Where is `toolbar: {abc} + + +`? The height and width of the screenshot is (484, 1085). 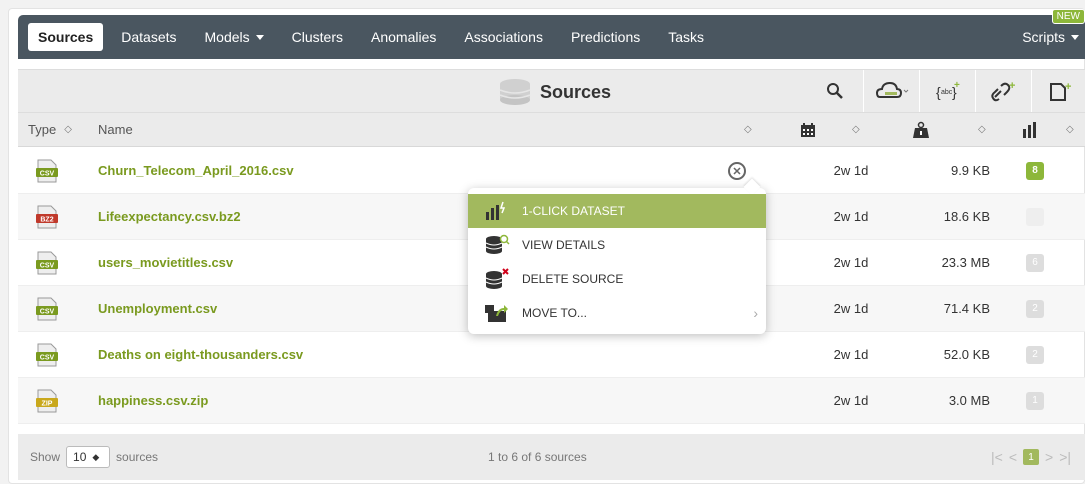
toolbar: {abc} + + + is located at coordinates (946, 91).